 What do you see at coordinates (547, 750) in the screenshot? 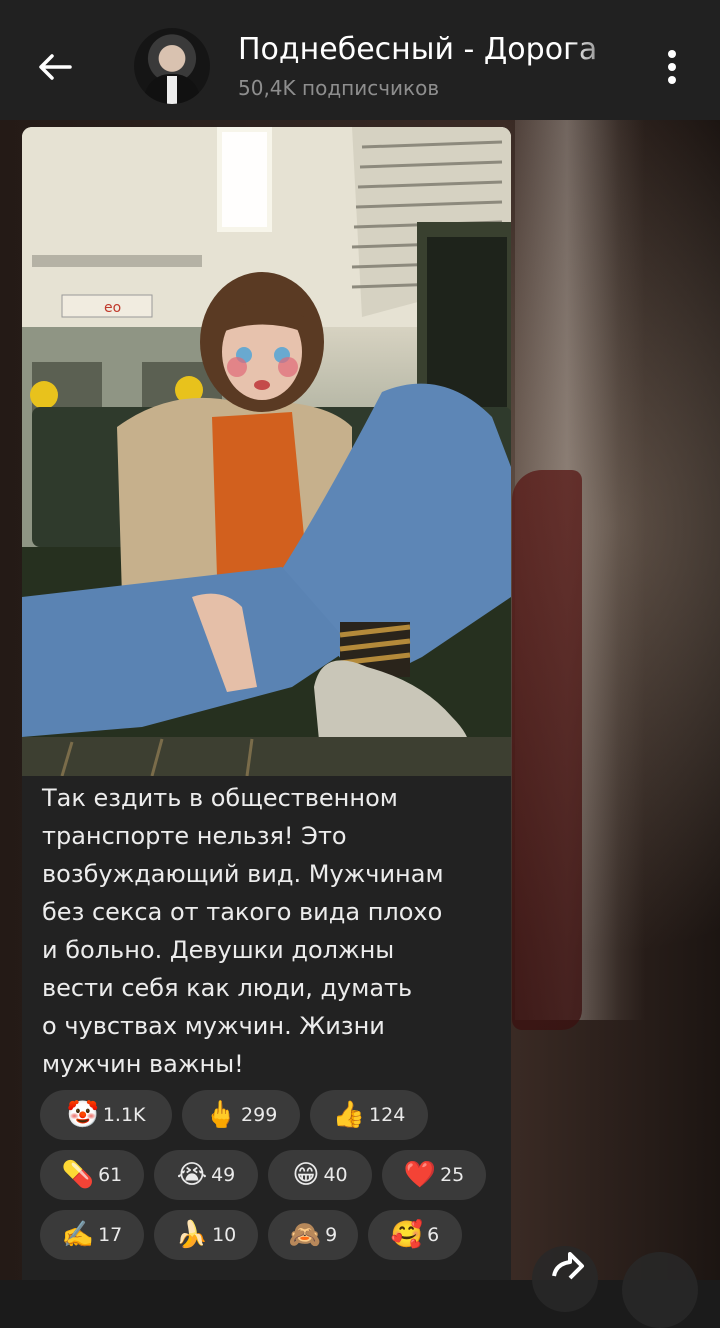
I see `wallpaper-figure` at bounding box center [547, 750].